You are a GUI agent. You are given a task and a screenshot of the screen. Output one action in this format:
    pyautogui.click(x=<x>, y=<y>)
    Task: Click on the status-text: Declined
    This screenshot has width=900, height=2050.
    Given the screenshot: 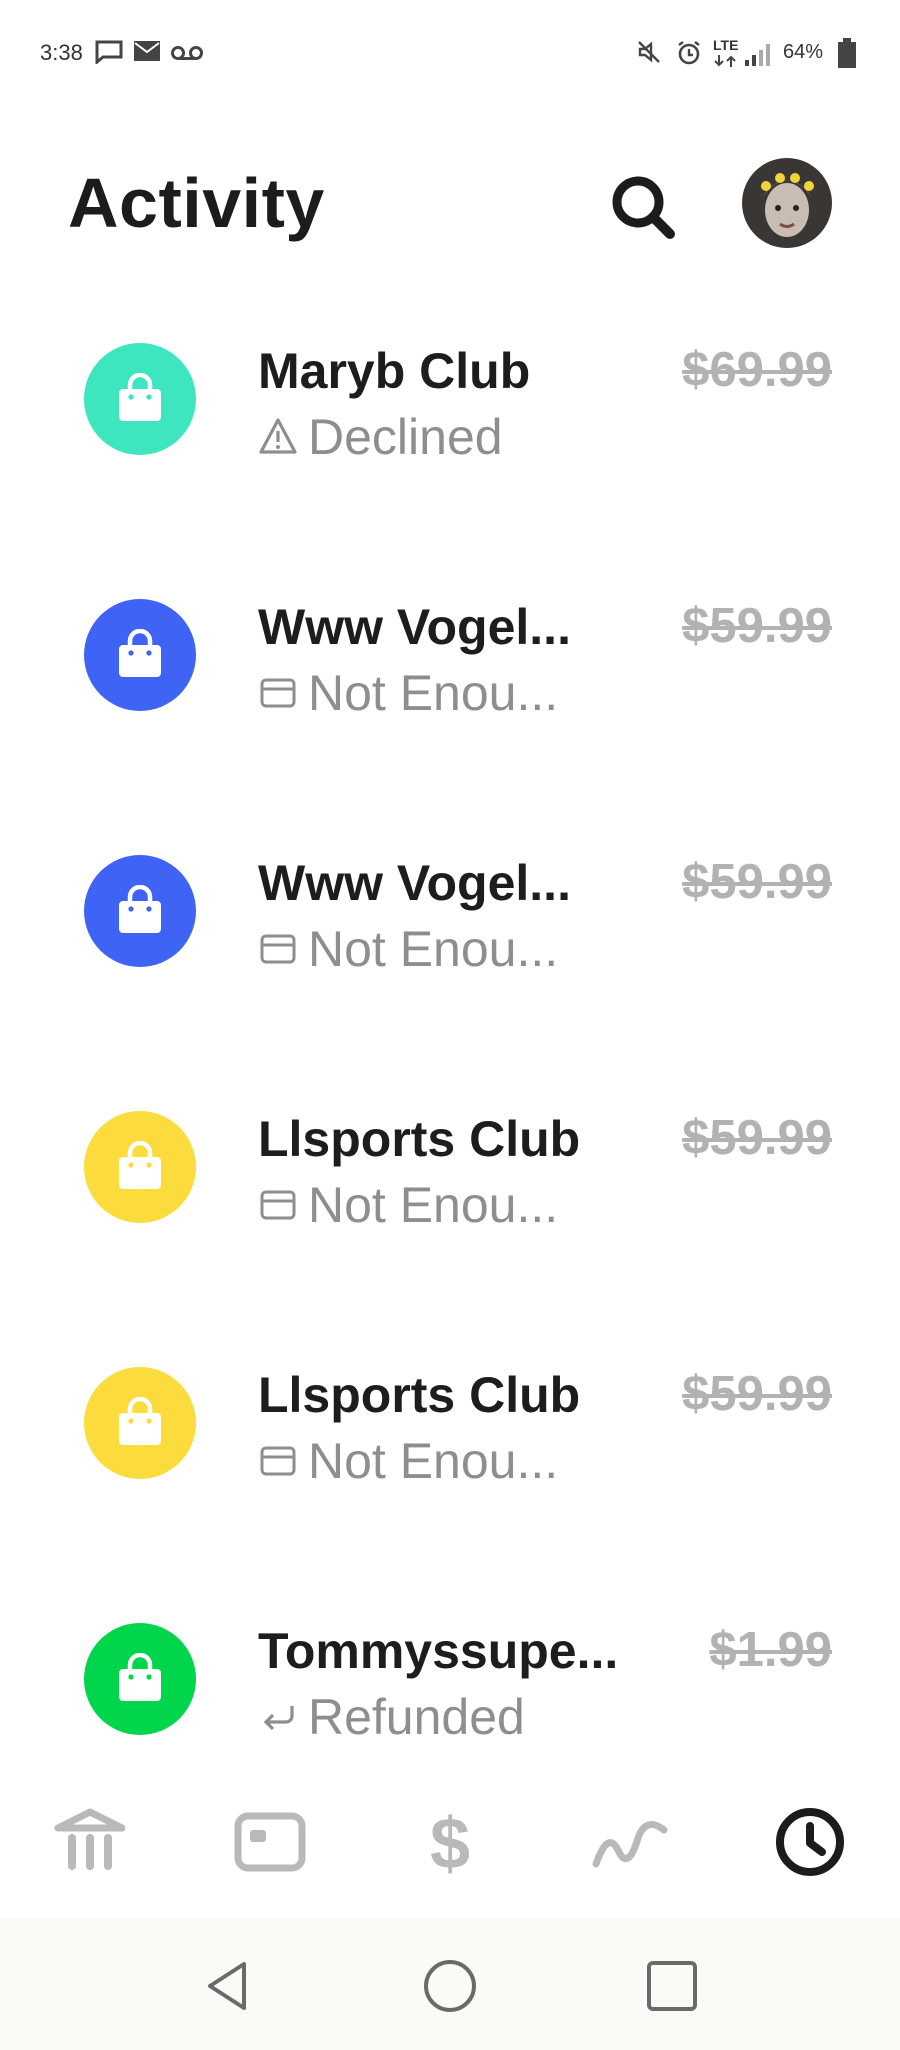 What is the action you would take?
    pyautogui.click(x=405, y=437)
    